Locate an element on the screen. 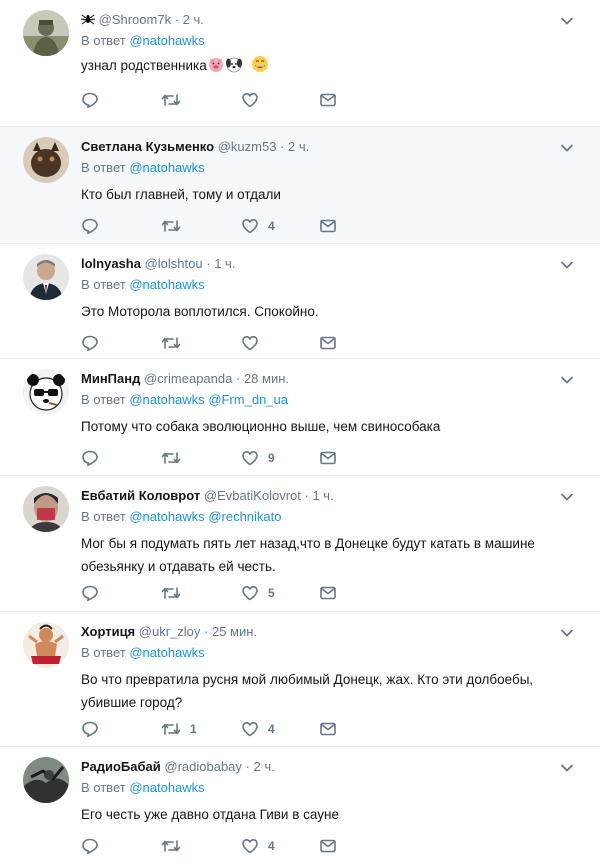  user-handle: @lolshtou is located at coordinates (174, 263).